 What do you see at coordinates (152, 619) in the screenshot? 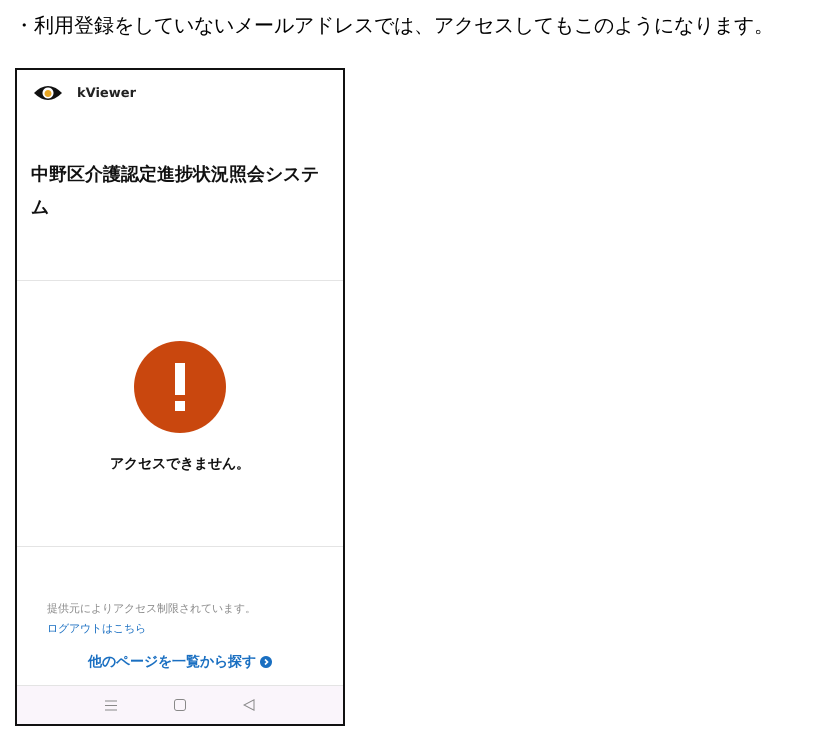
I see `notice-text: 提供元によりアクセス制限されています。 ログアウトはこちら` at bounding box center [152, 619].